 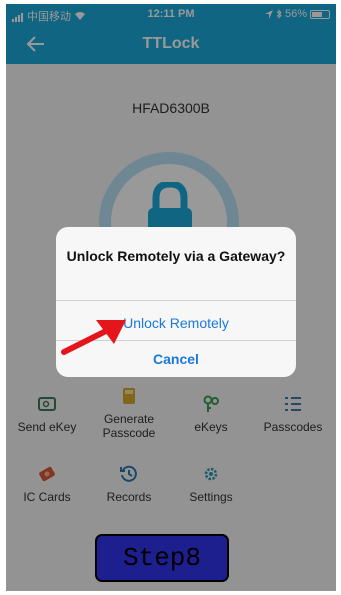 I want to click on step-badge: Step8, so click(x=162, y=558).